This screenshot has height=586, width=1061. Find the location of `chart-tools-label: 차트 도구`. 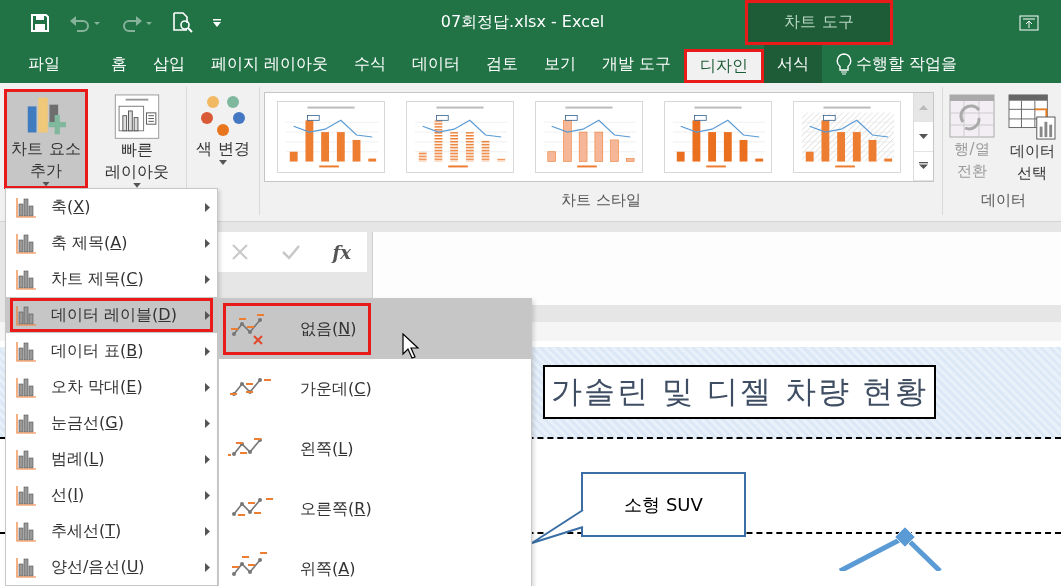

chart-tools-label: 차트 도구 is located at coordinates (819, 22).